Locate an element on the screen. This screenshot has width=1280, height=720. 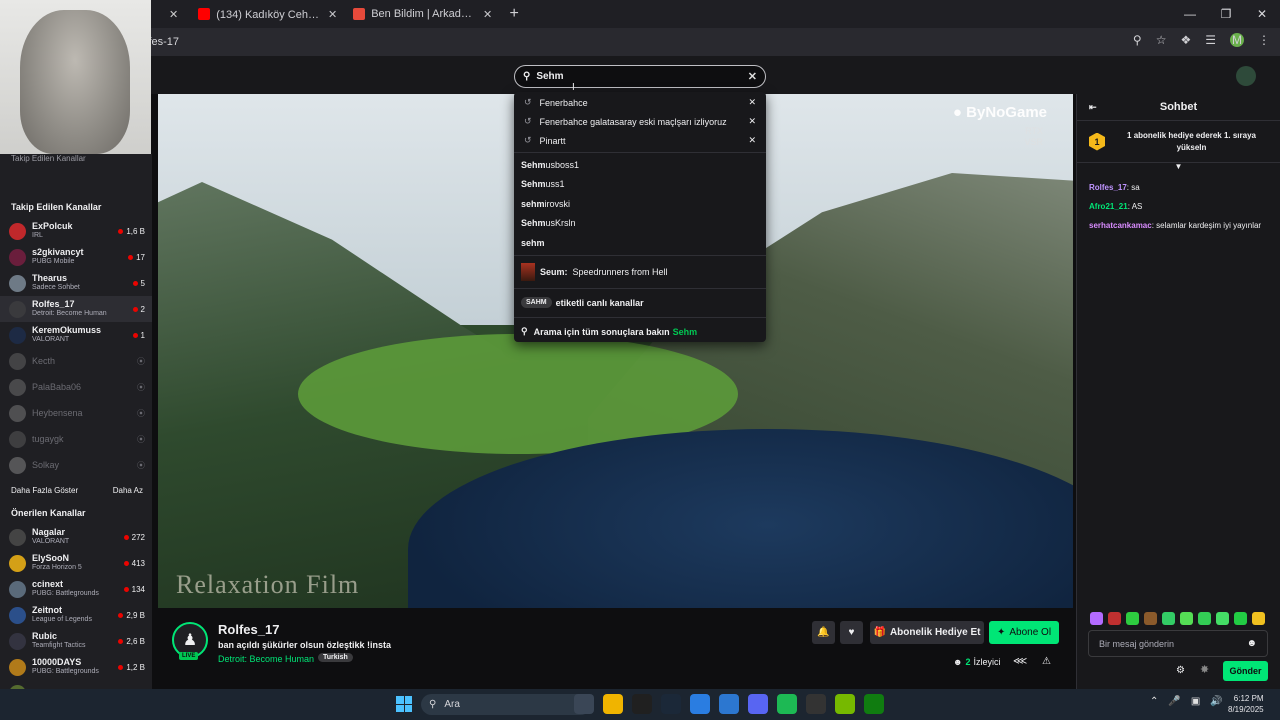
channel-item: PalaBaba06 ⦿ is located at coordinates (76, 387).